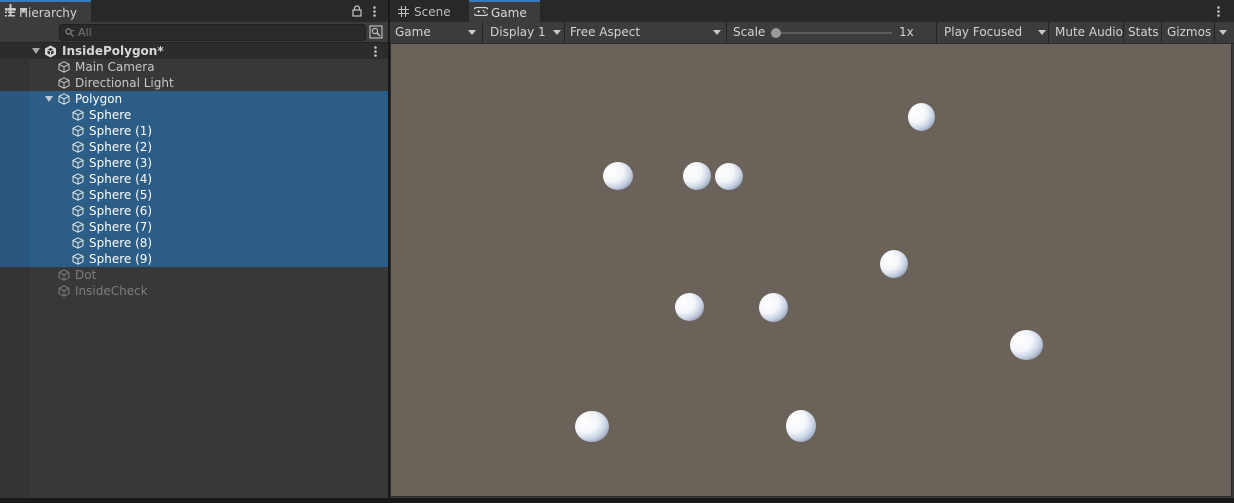 The image size is (1234, 503). Describe the element at coordinates (50, 51) in the screenshot. I see `unity-scene-icon` at that location.